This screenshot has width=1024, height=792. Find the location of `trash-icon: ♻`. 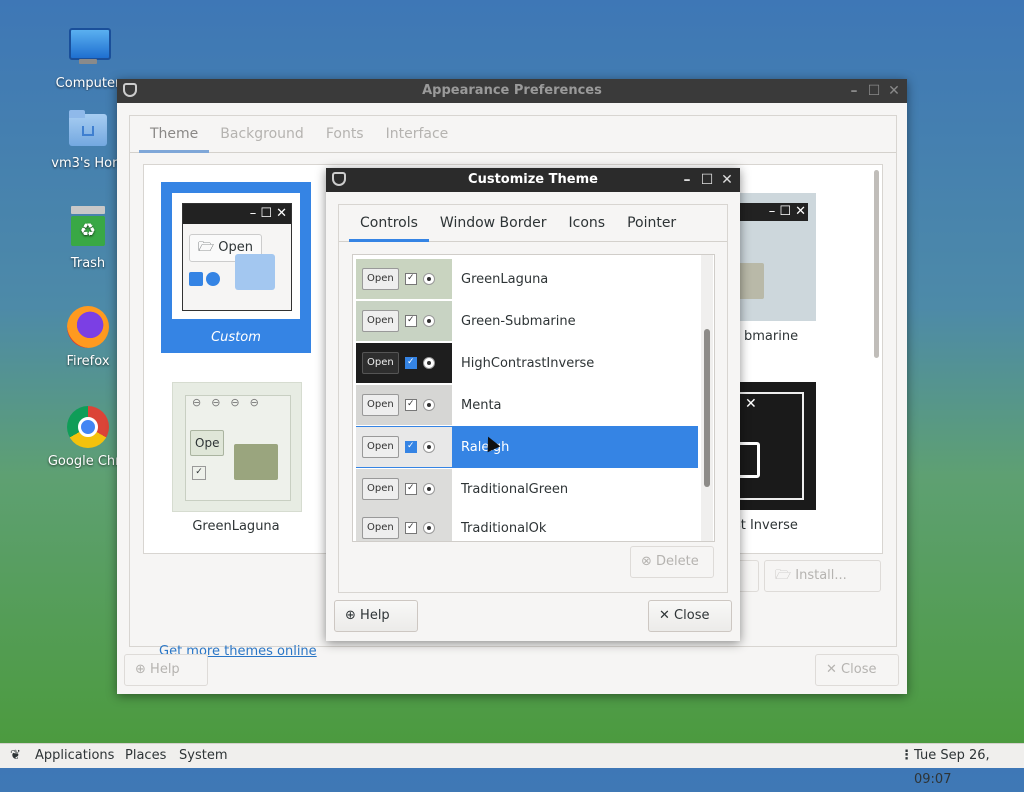

trash-icon: ♻ is located at coordinates (88, 229).